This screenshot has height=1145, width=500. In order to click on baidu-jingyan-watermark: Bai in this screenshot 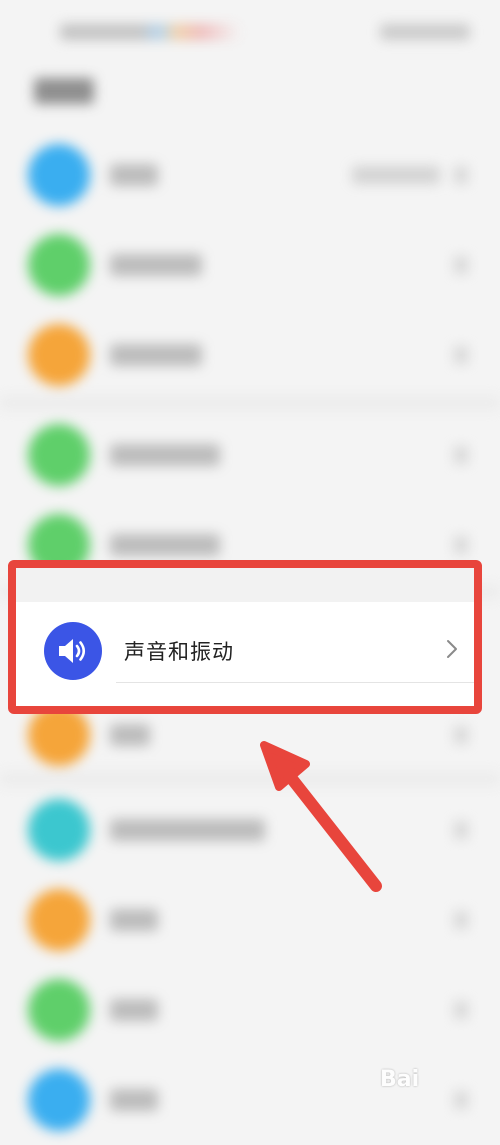, I will do `click(435, 1084)`.